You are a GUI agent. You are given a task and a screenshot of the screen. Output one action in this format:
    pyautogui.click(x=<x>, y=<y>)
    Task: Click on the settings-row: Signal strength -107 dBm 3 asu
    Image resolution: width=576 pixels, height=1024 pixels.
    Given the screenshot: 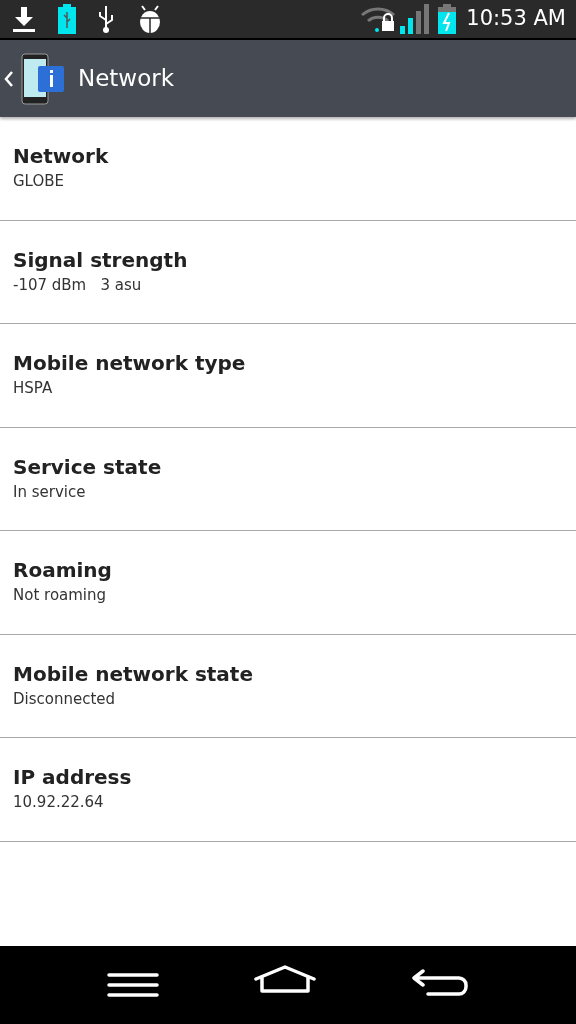 What is the action you would take?
    pyautogui.click(x=288, y=272)
    